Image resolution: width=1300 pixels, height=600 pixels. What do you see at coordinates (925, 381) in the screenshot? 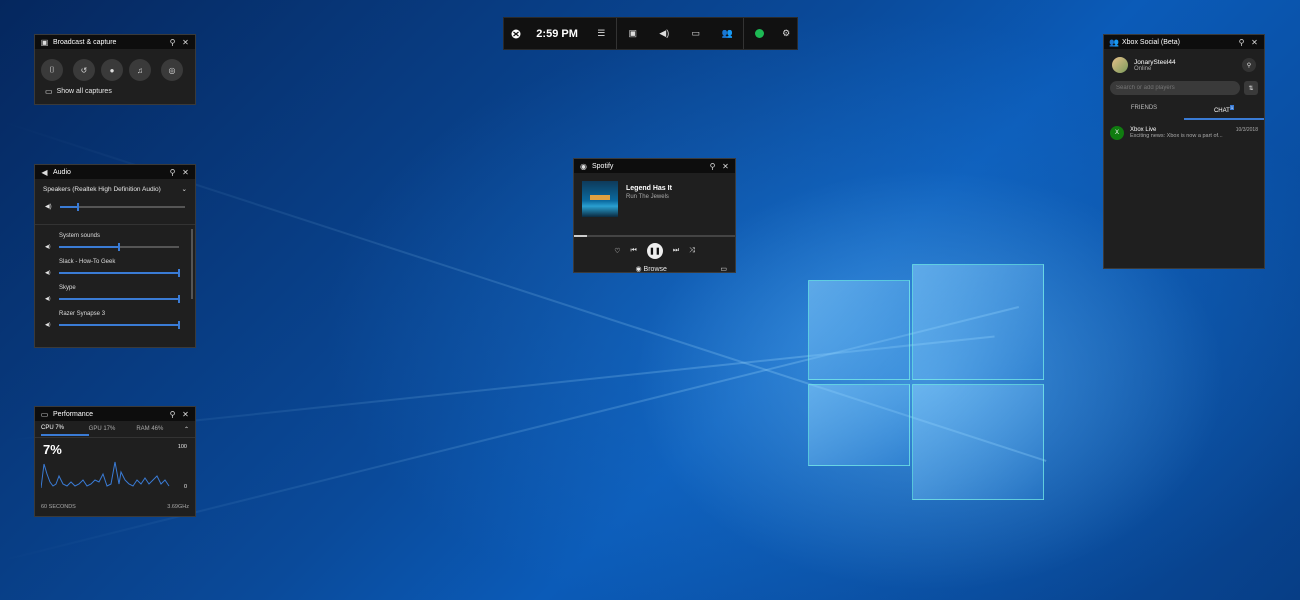
I see `windows-logo` at bounding box center [925, 381].